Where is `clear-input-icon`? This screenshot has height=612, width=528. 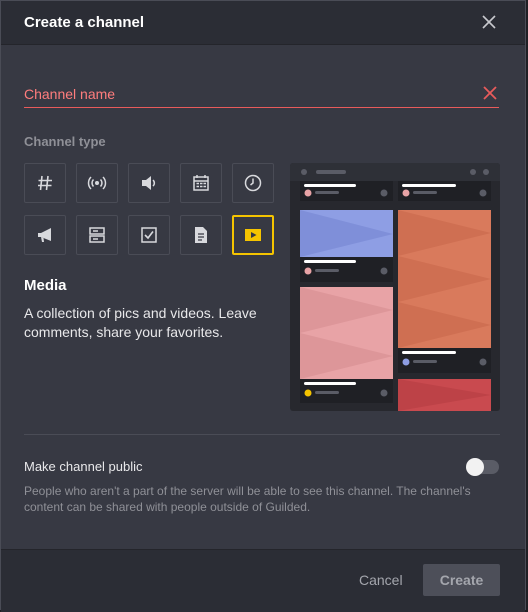 clear-input-icon is located at coordinates (490, 93).